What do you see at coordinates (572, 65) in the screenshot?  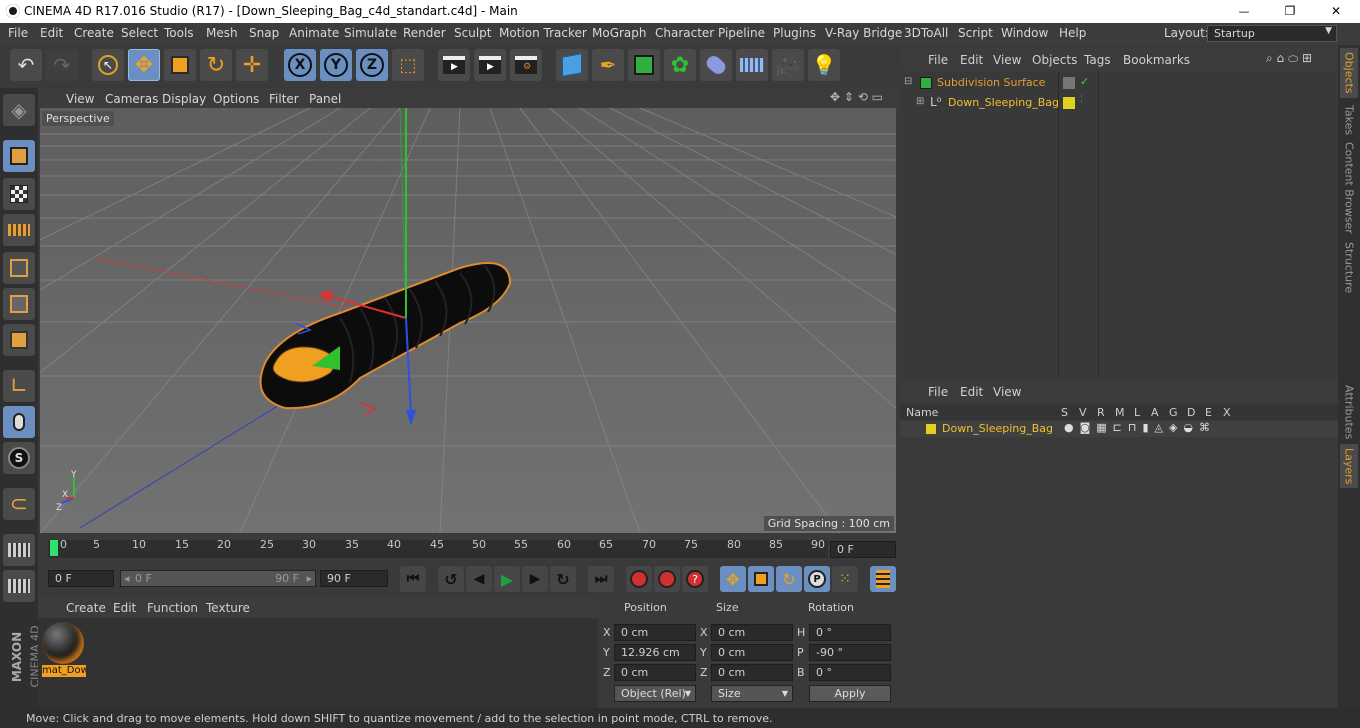 I see `cube-object-button` at bounding box center [572, 65].